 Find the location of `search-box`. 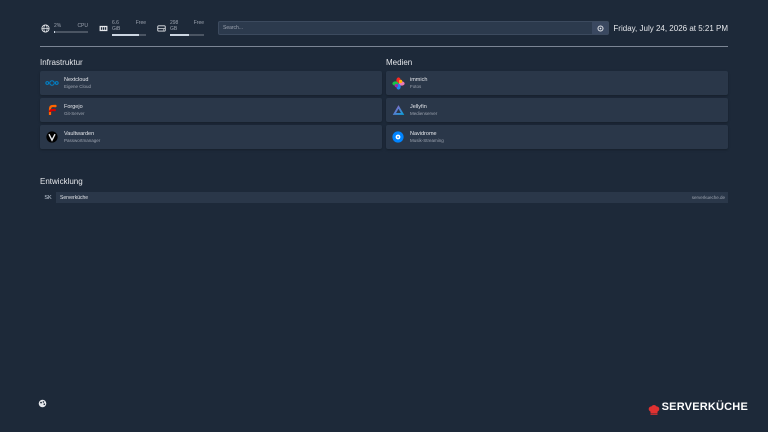

search-box is located at coordinates (414, 28).